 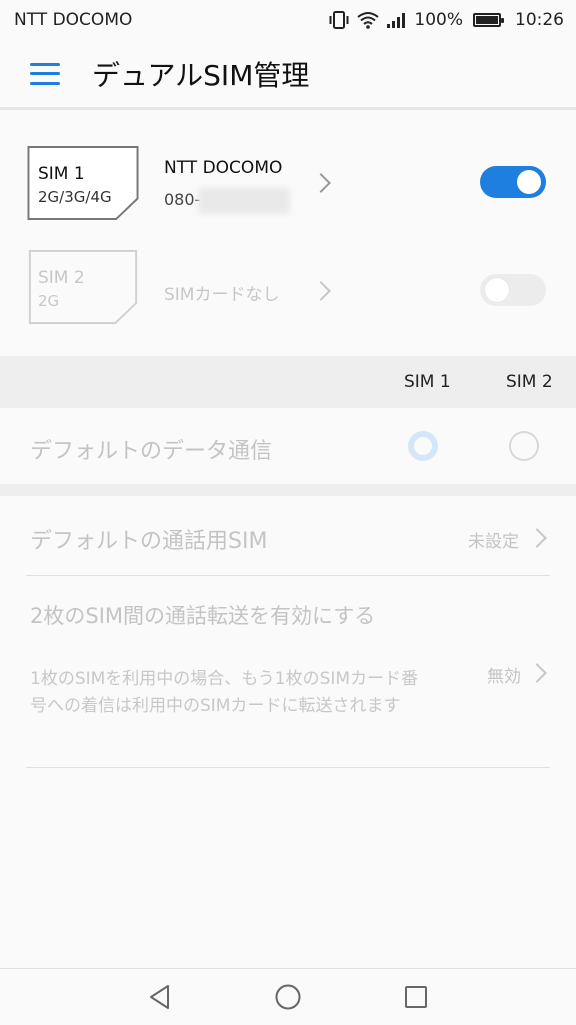 I want to click on page-title: デュアルSIM管理, so click(x=201, y=75).